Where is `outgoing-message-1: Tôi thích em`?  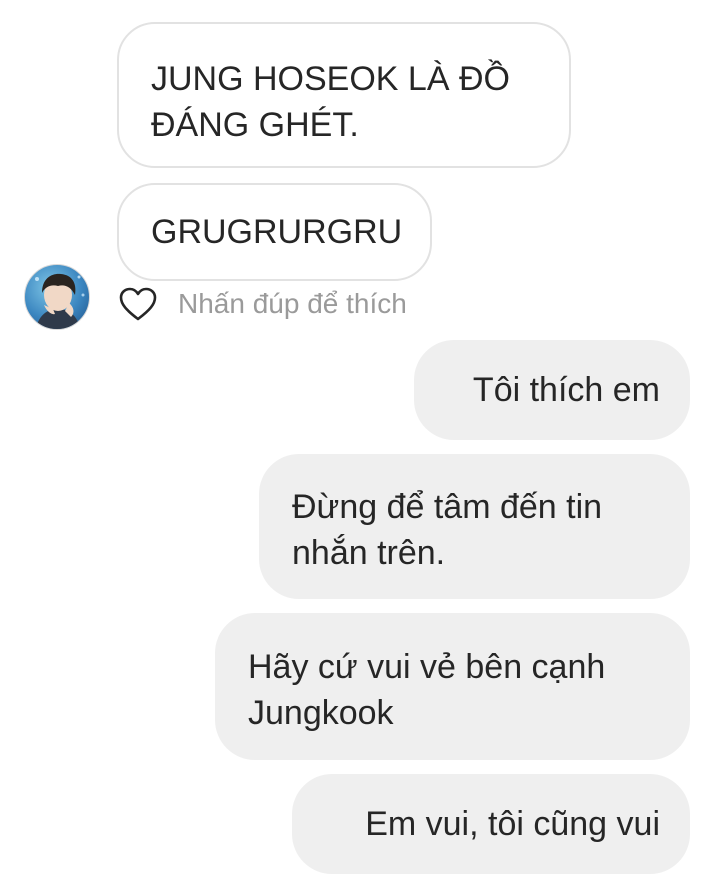 outgoing-message-1: Tôi thích em is located at coordinates (552, 390).